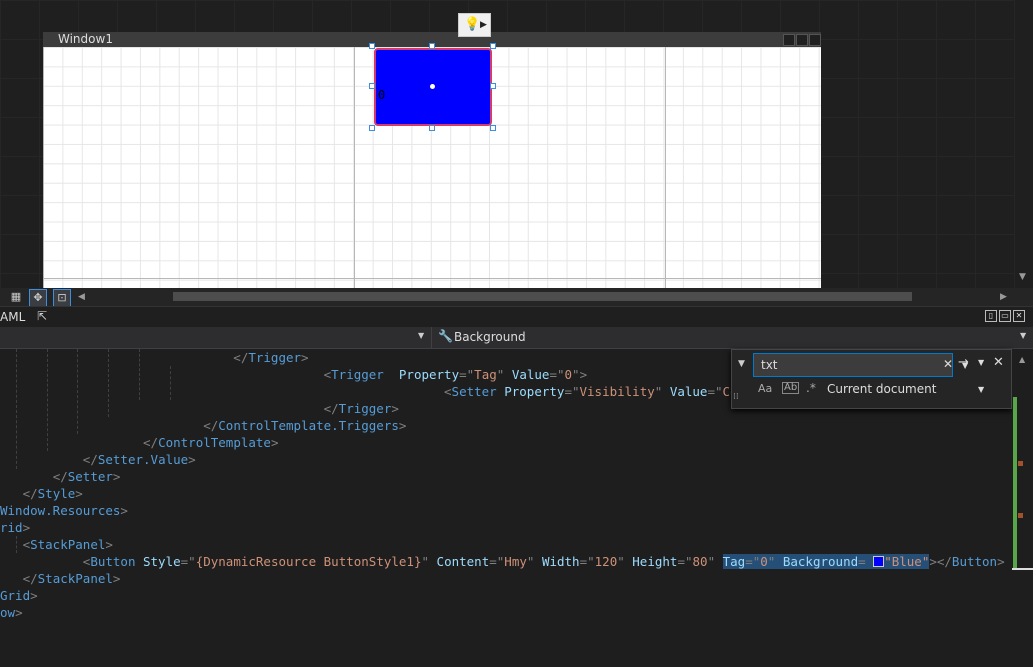 This screenshot has height=667, width=1033. Describe the element at coordinates (981, 362) in the screenshot. I see `find-options-icon: ▼` at that location.